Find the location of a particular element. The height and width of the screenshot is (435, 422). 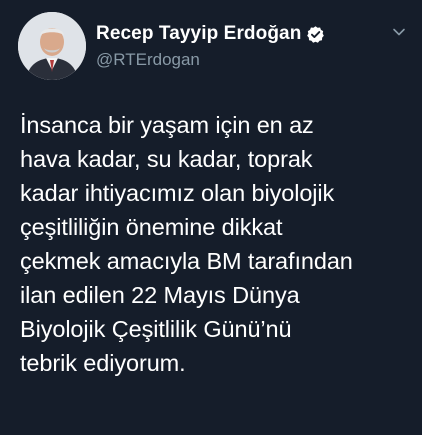

chevron-down-icon is located at coordinates (399, 32).